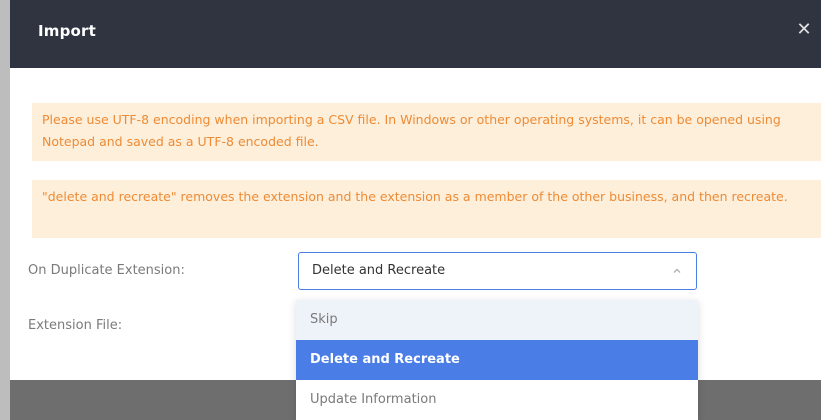  Describe the element at coordinates (379, 270) in the screenshot. I see `select-value: Delete and Recreate` at that location.